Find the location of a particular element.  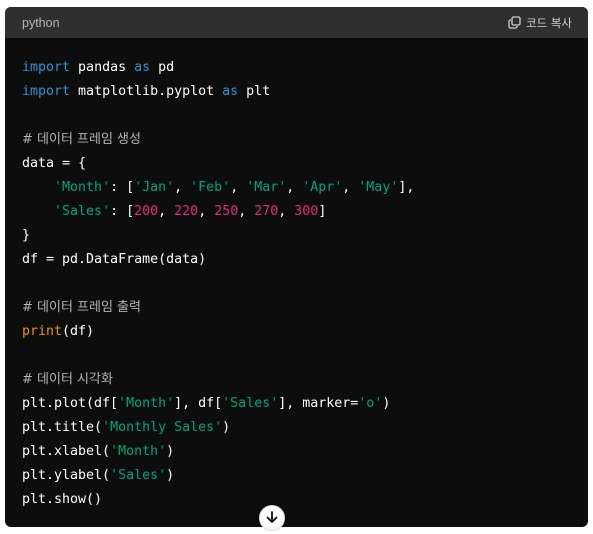

number-literal: 300 is located at coordinates (306, 211).